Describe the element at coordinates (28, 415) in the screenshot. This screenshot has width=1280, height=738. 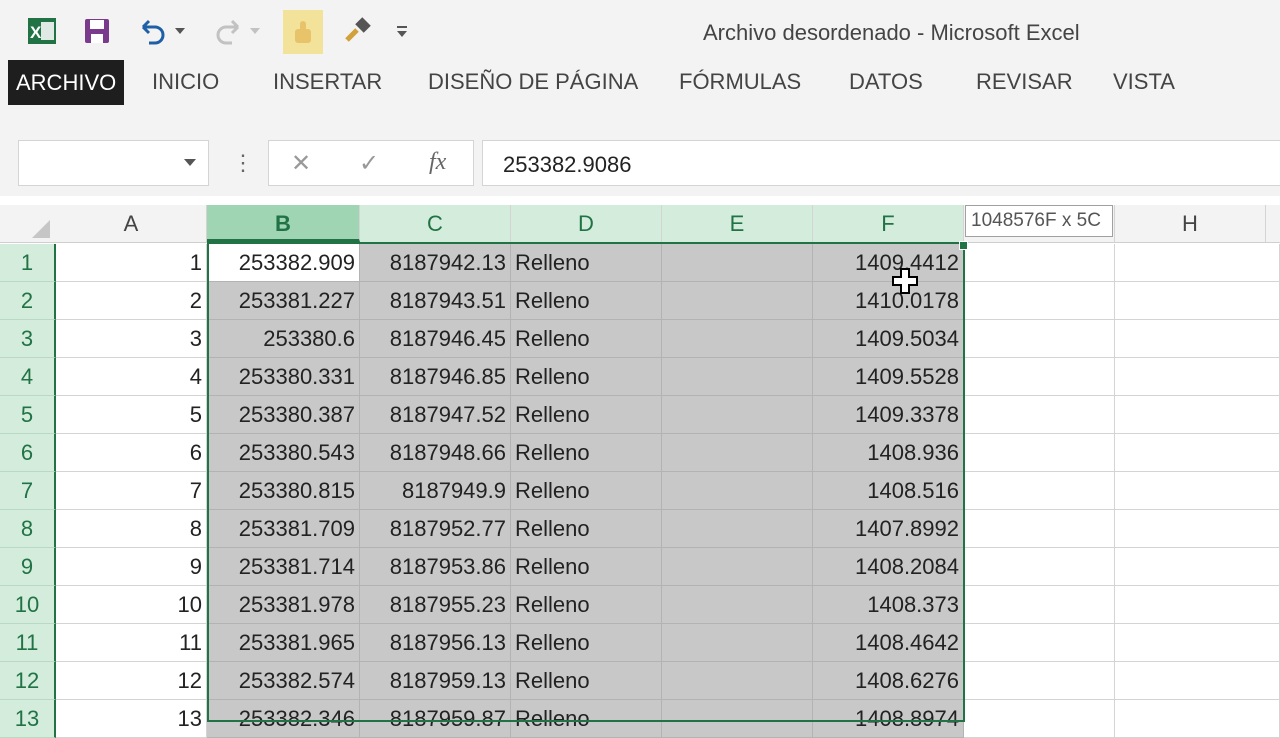
I see `row-header: 5` at that location.